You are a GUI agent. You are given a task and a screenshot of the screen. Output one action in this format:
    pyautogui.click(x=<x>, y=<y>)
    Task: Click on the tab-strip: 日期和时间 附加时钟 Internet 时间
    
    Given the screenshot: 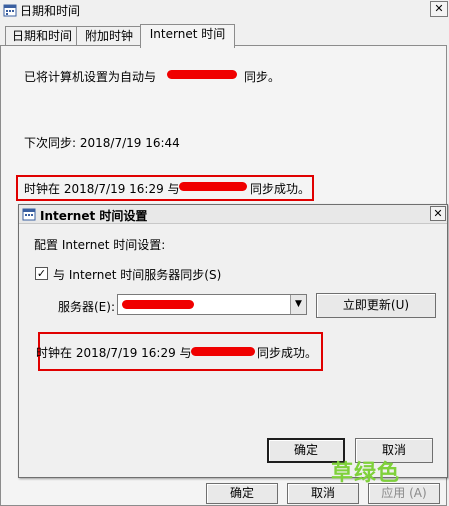 What is the action you would take?
    pyautogui.click(x=224, y=36)
    